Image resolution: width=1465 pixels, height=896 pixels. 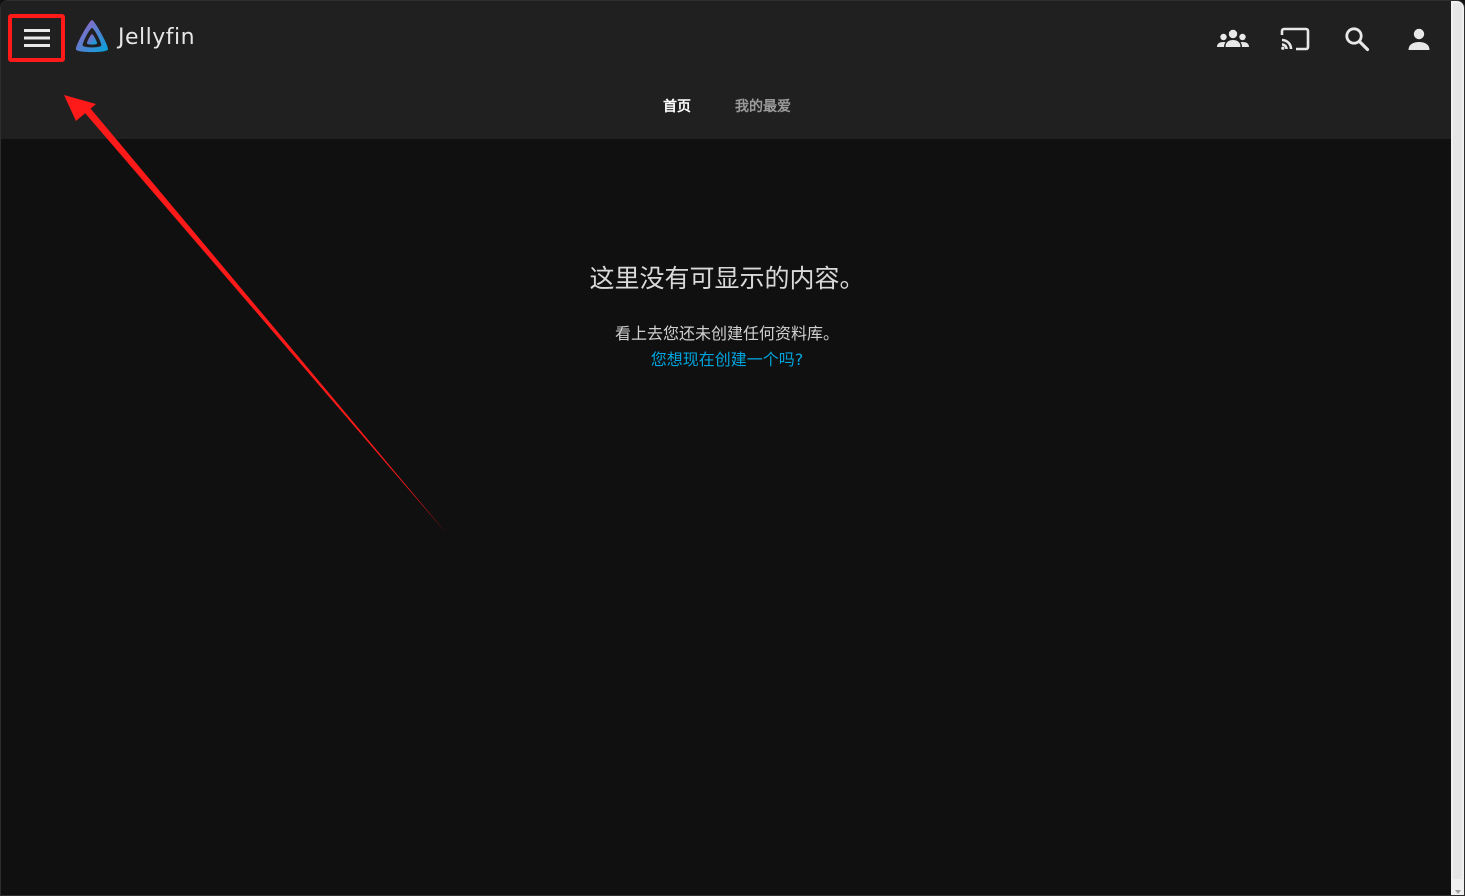 I want to click on create-library-link: 您想现在创建一个吗?, so click(x=727, y=359).